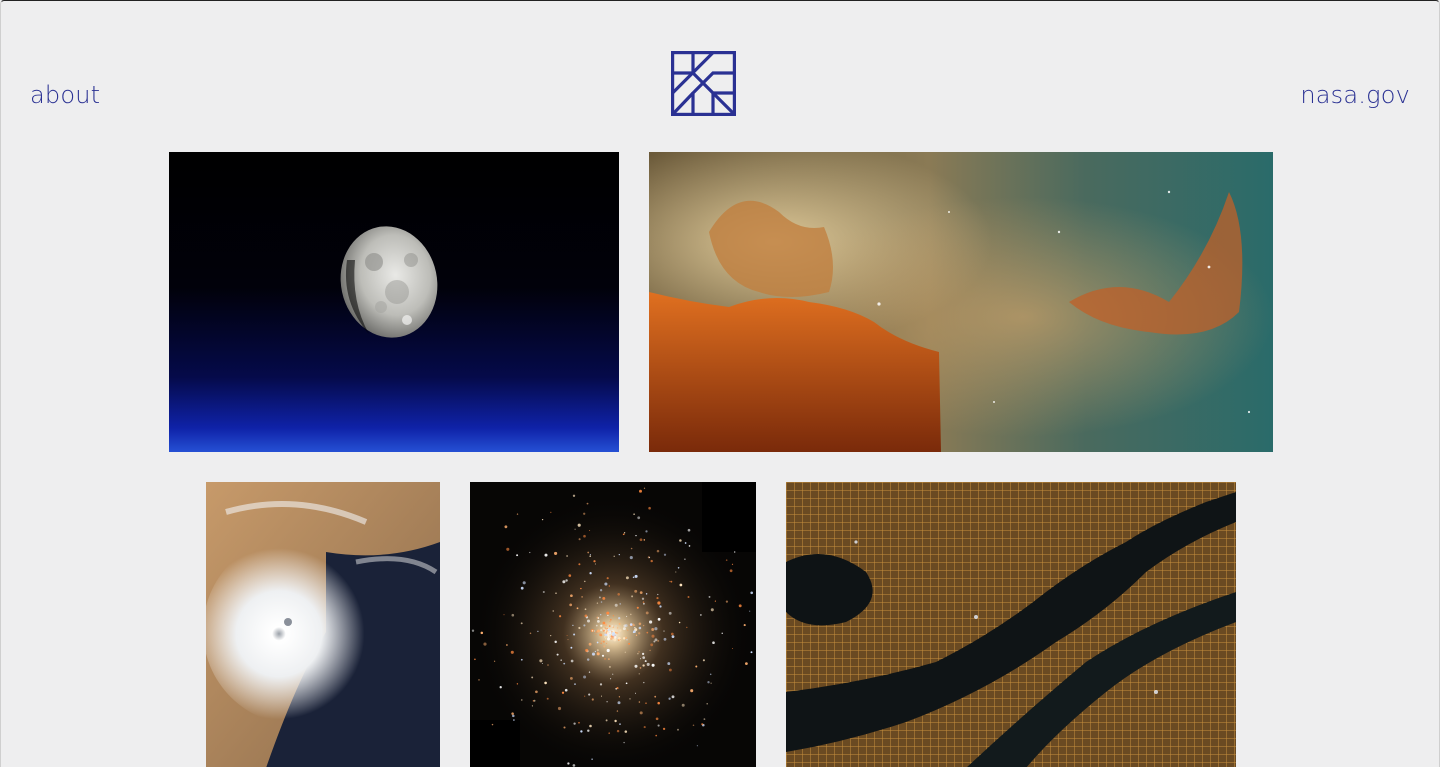 The width and height of the screenshot is (1440, 767). Describe the element at coordinates (703, 83) in the screenshot. I see `nasa-image-gallery-logo-icon` at that location.